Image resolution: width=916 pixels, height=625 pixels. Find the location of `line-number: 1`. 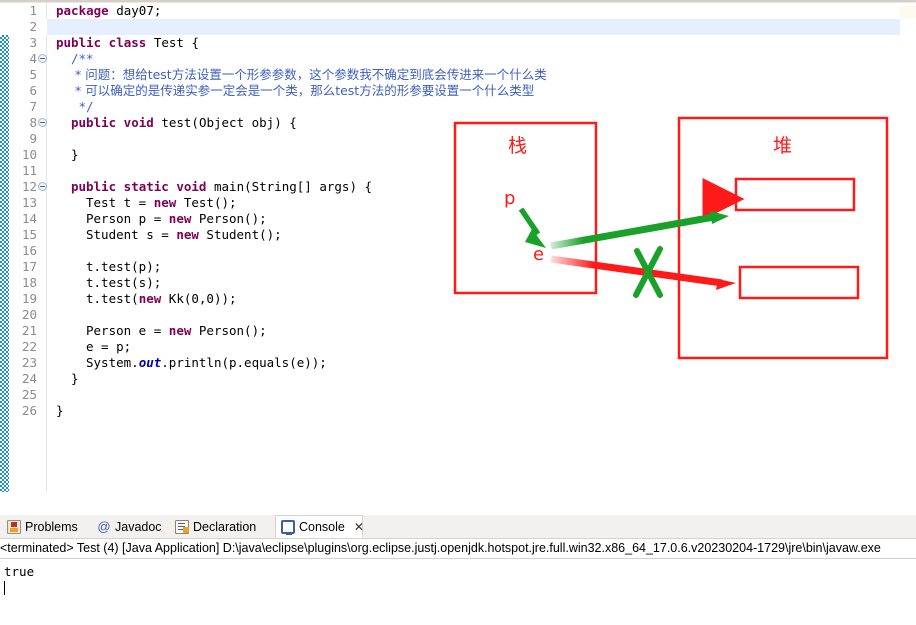

line-number: 1 is located at coordinates (33, 10).